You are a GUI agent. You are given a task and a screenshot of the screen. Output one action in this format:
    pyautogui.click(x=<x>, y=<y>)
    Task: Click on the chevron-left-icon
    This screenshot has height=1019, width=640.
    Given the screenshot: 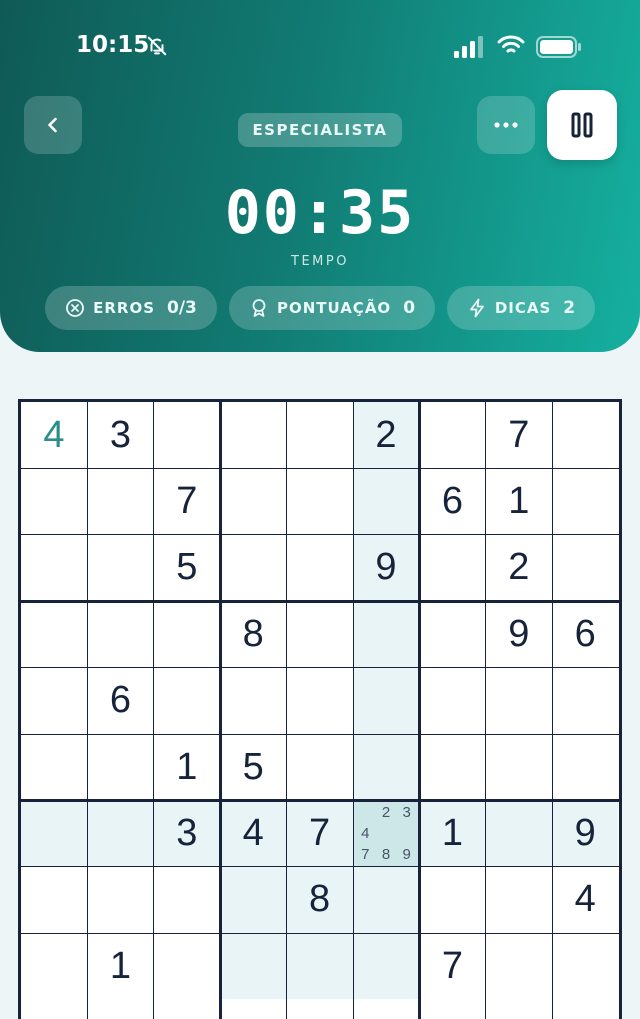 What is the action you would take?
    pyautogui.click(x=52, y=125)
    